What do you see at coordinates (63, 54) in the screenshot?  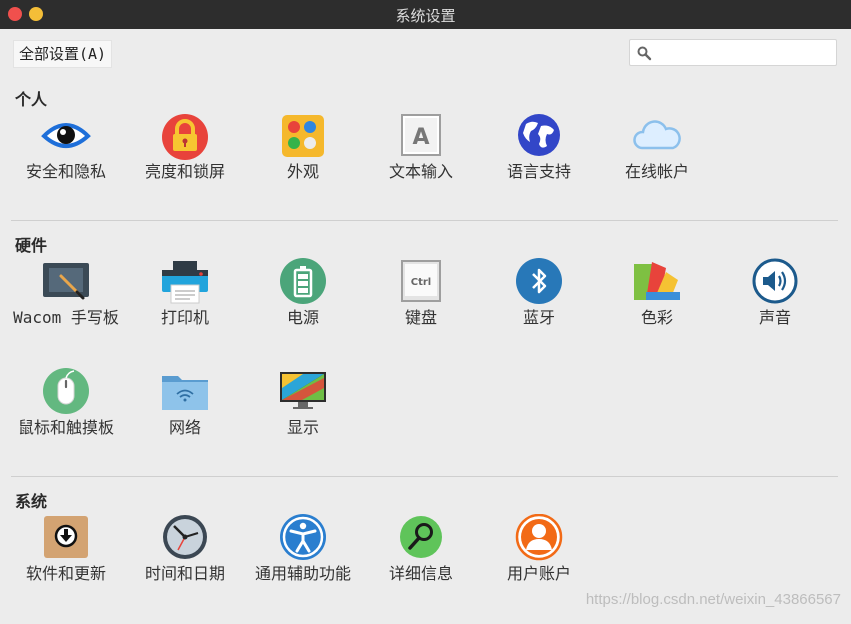 I see `all-settings-button: 全部设置(A)` at bounding box center [63, 54].